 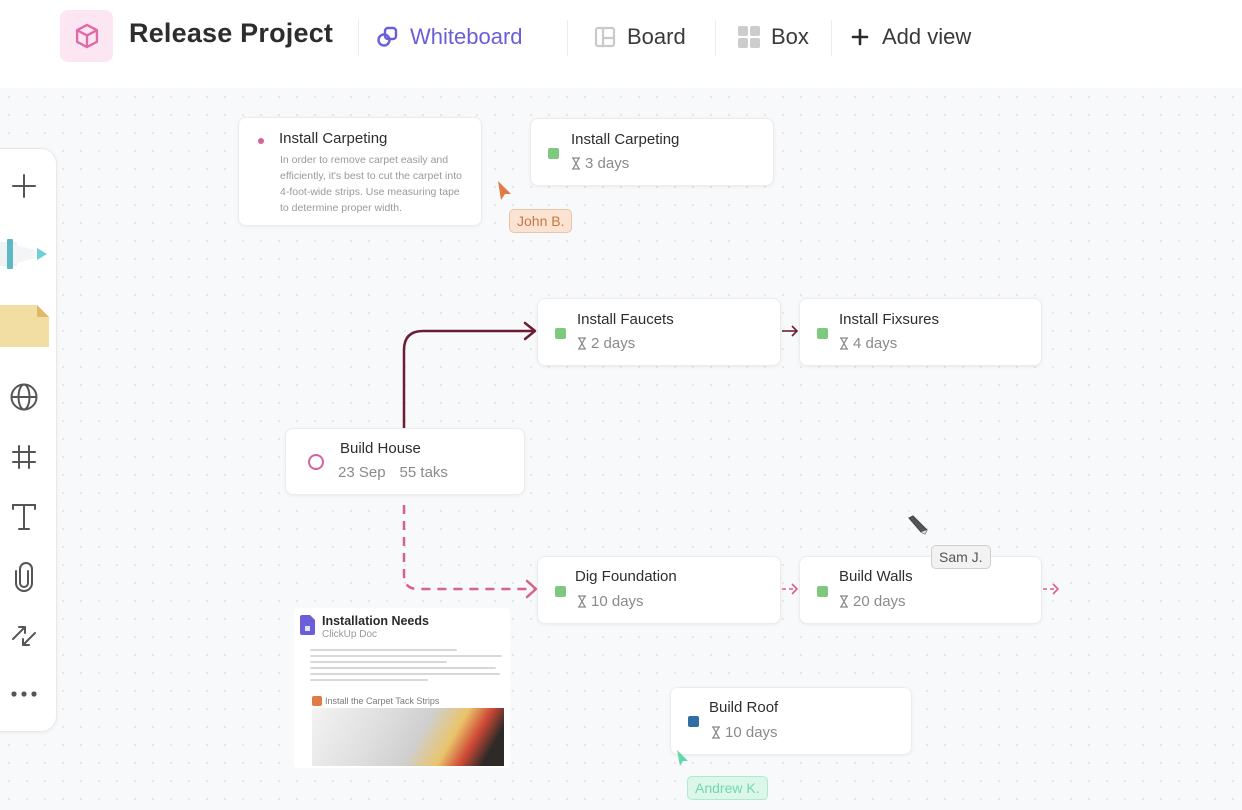 I want to click on task-duration: 20 days, so click(x=872, y=601).